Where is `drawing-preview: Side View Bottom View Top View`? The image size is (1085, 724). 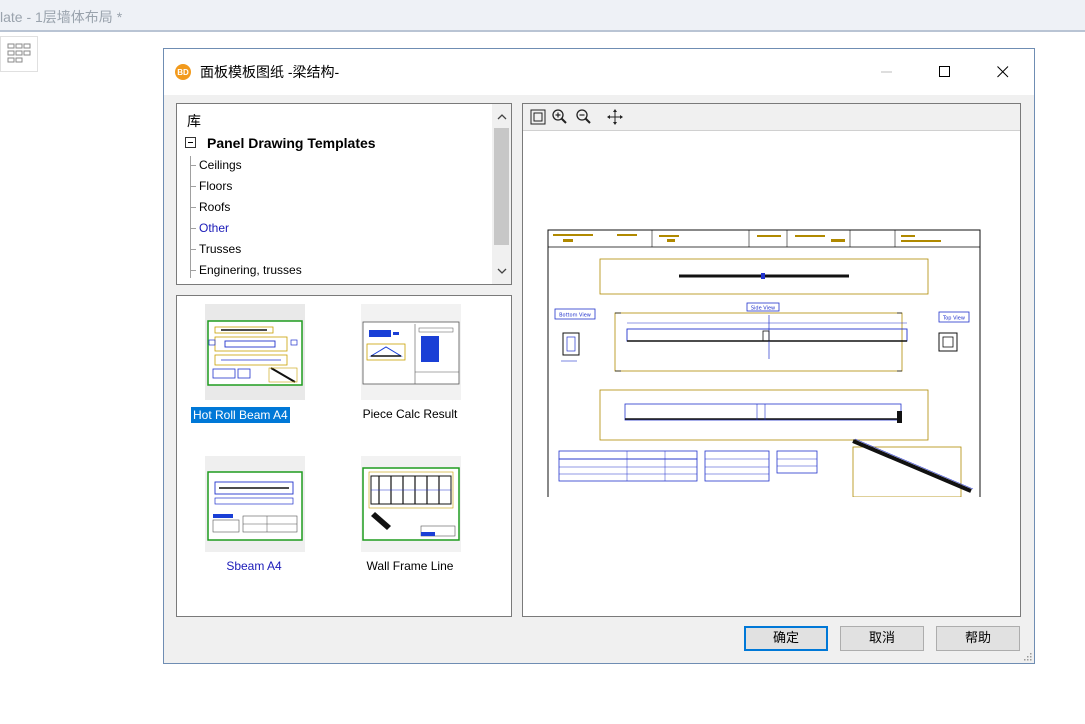
drawing-preview: Side View Bottom View Top View is located at coordinates (764, 363).